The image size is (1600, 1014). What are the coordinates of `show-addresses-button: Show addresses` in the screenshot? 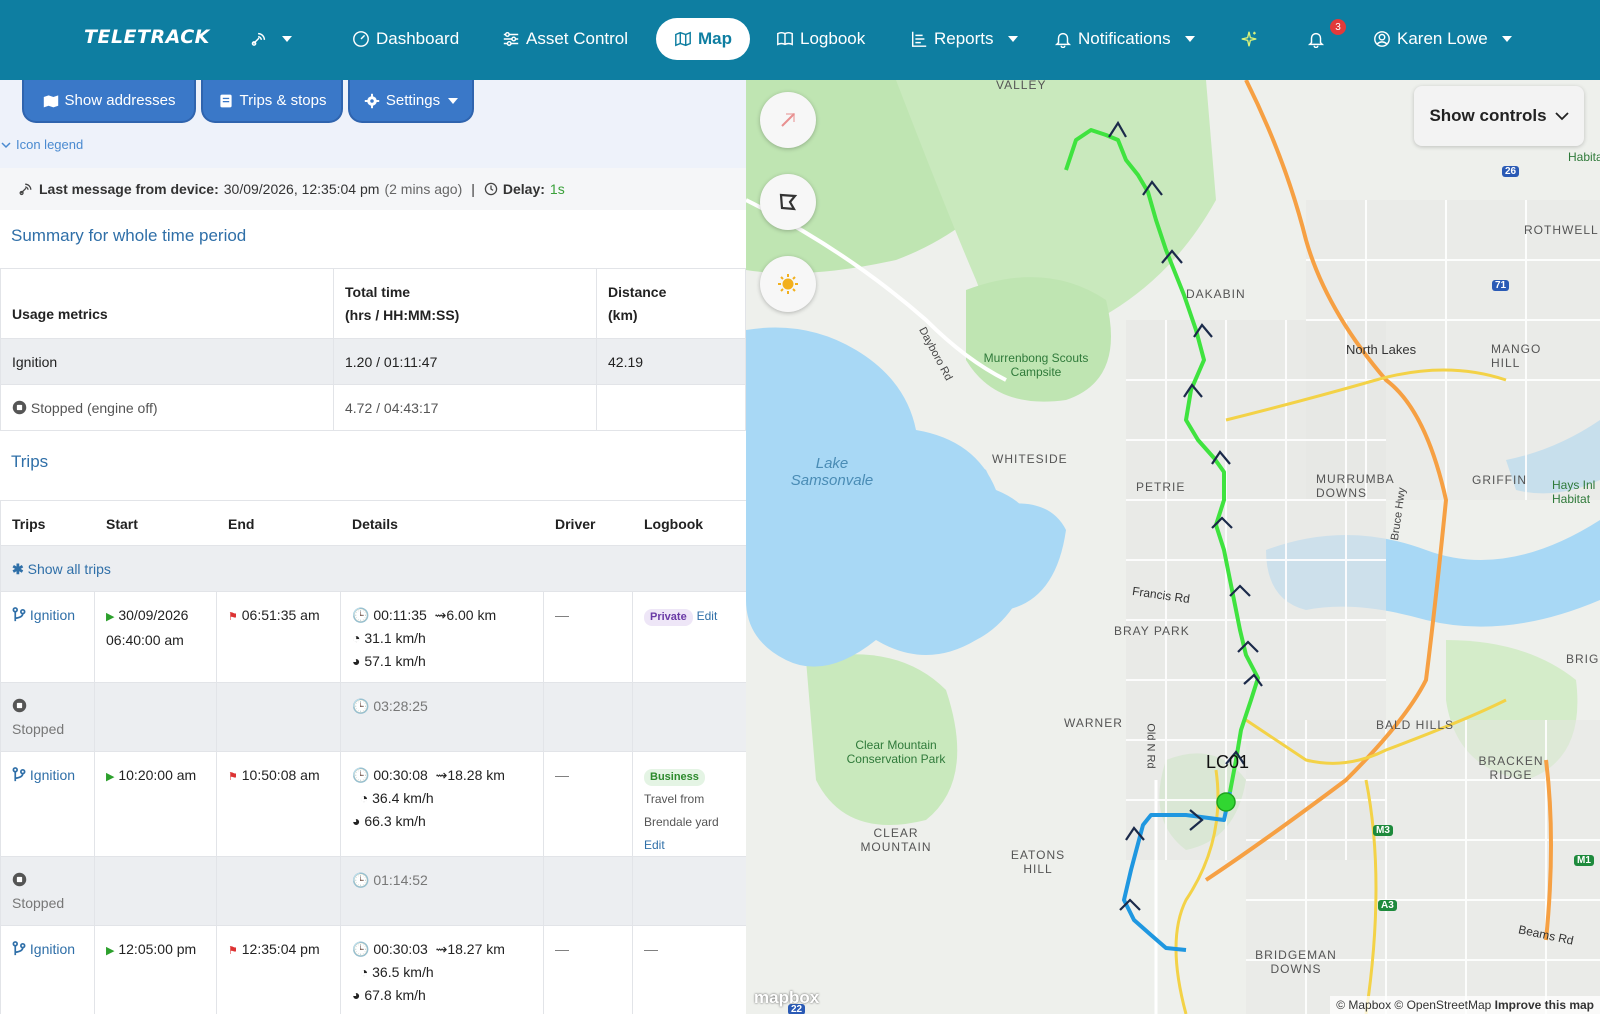 It's located at (109, 101).